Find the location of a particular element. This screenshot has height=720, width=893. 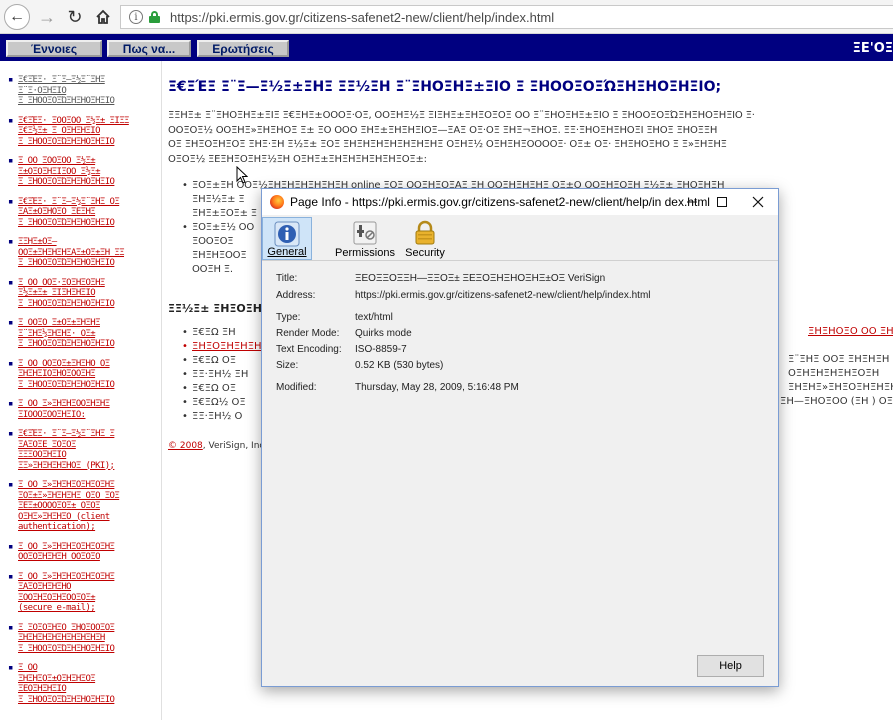

info-icon: i is located at coordinates (136, 17).